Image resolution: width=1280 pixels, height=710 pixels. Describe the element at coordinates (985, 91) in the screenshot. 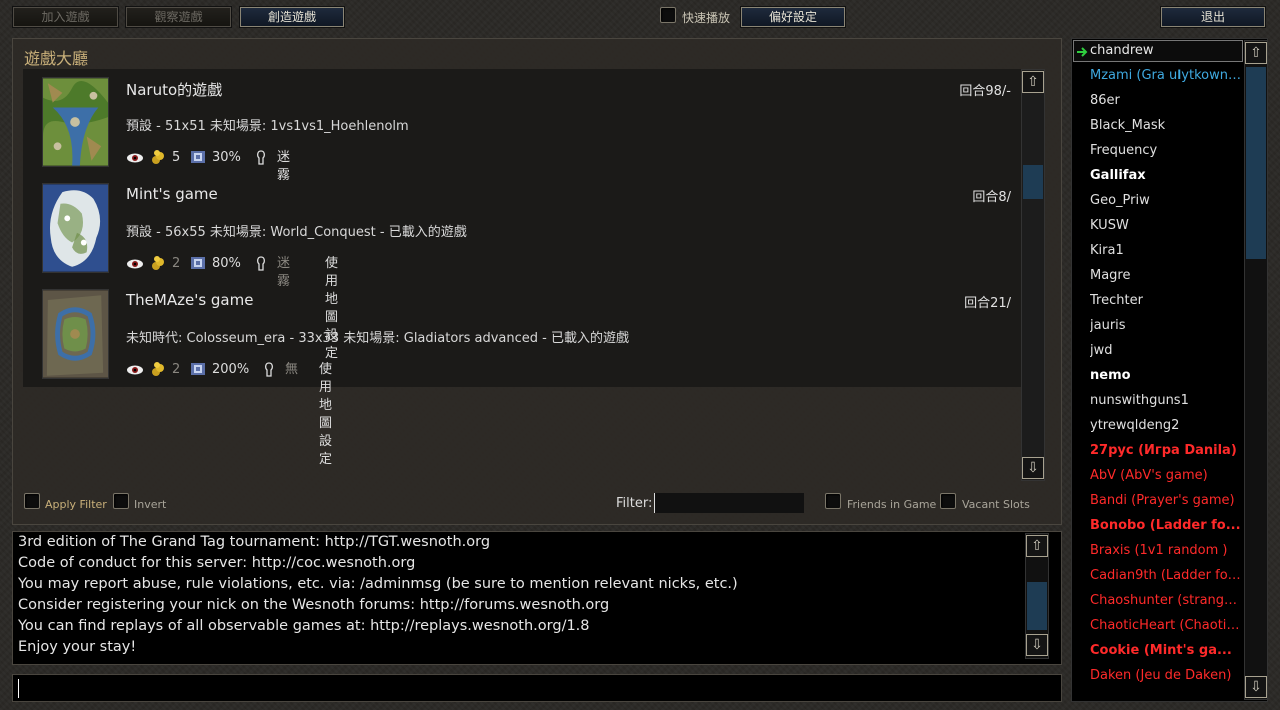

I see `game-turn: 回合98/-` at that location.